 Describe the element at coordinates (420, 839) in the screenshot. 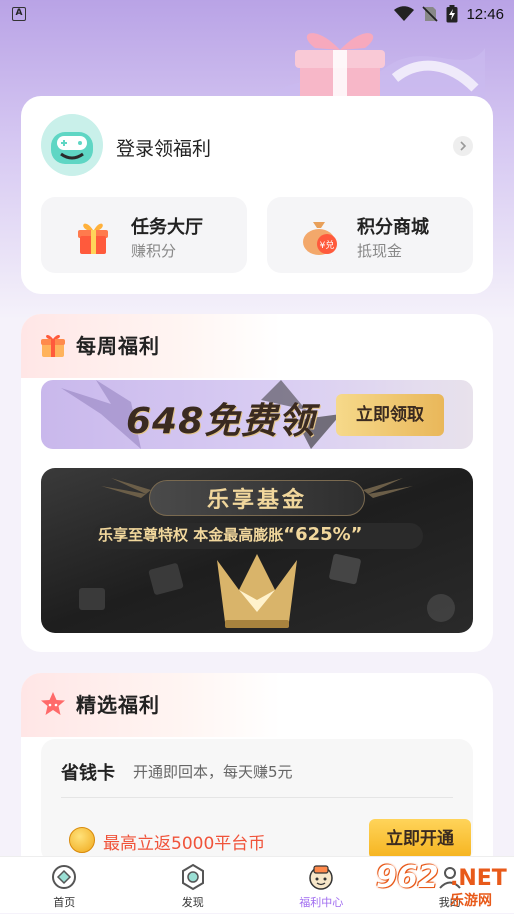

I see `activate-now-button: 立即开通` at that location.